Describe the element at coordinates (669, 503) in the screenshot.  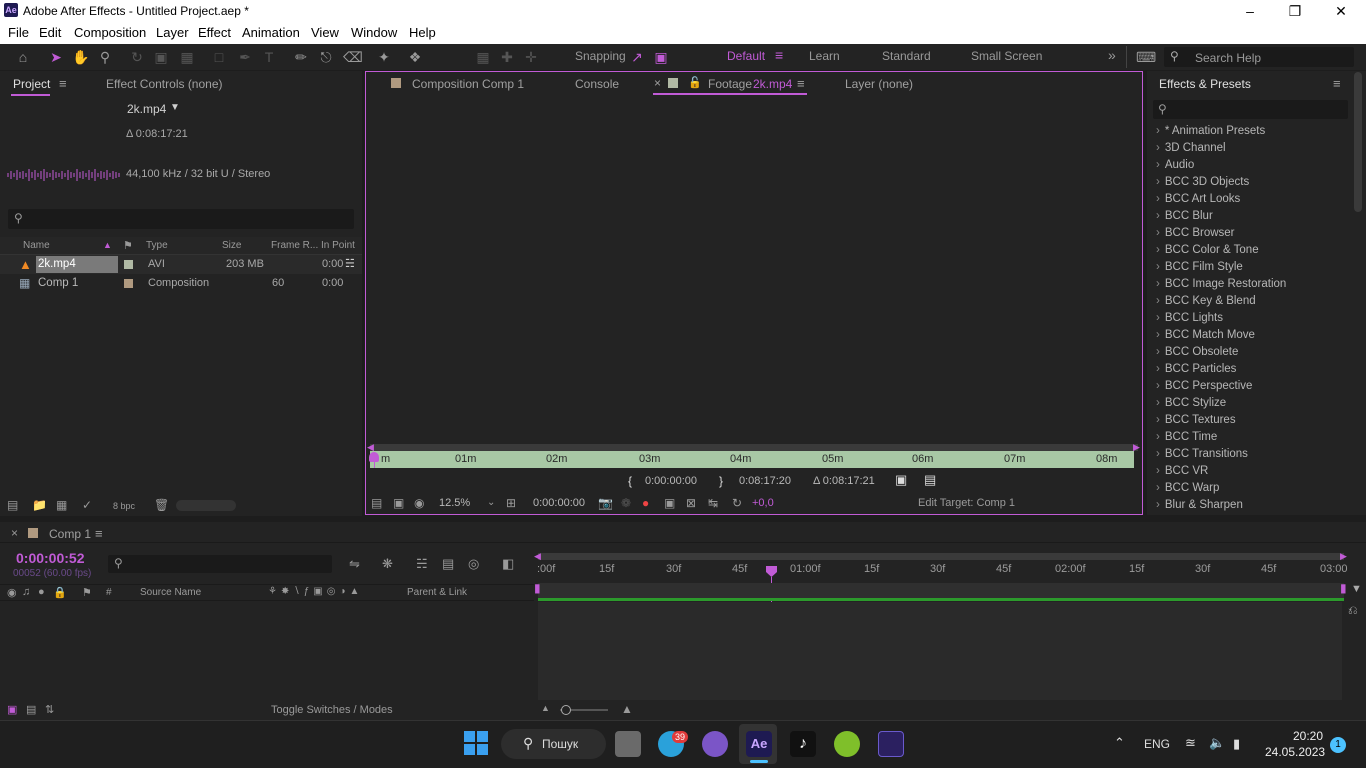
I see `region-of-interest-icon: ▣` at that location.